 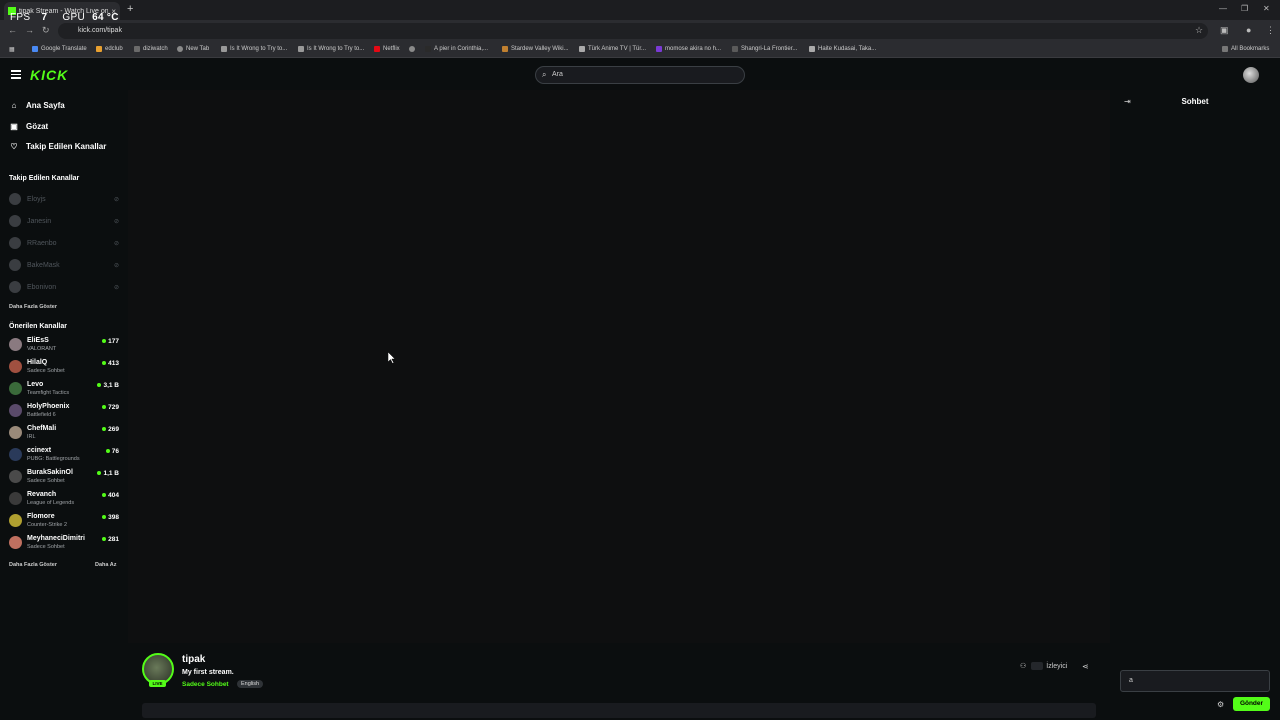 What do you see at coordinates (1199, 30) in the screenshot?
I see `bookmark-star-icon: ☆` at bounding box center [1199, 30].